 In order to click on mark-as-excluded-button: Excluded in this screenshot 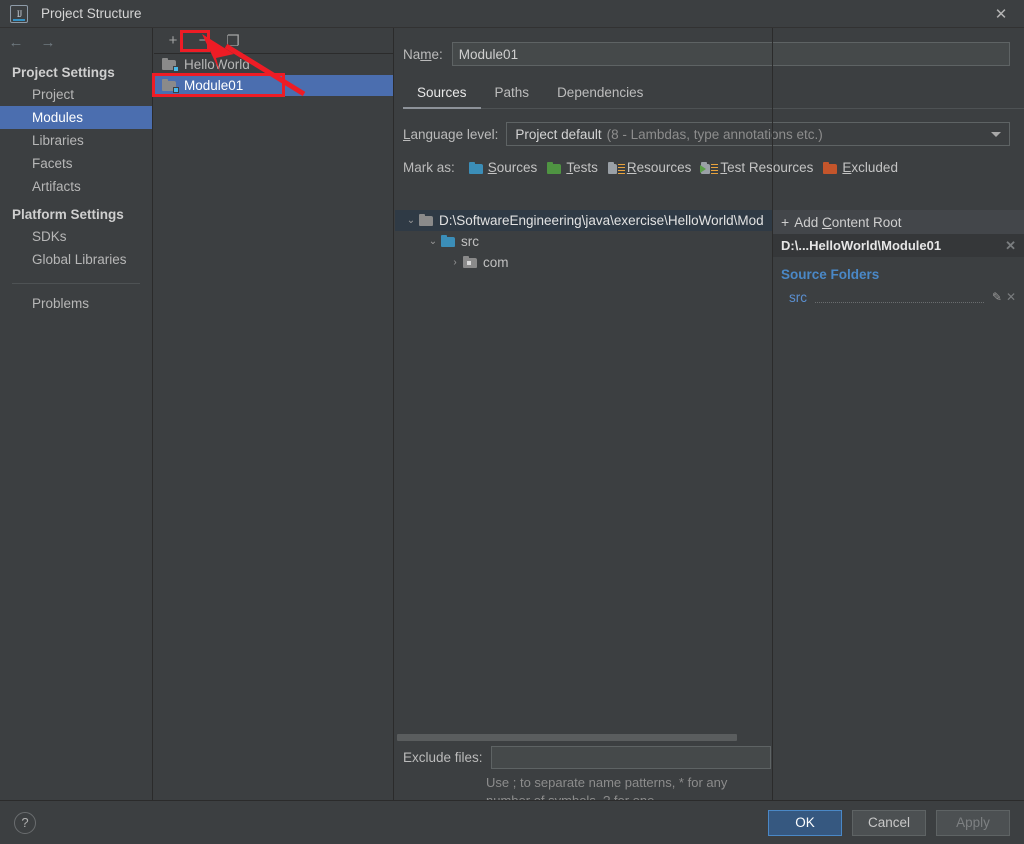, I will do `click(860, 167)`.